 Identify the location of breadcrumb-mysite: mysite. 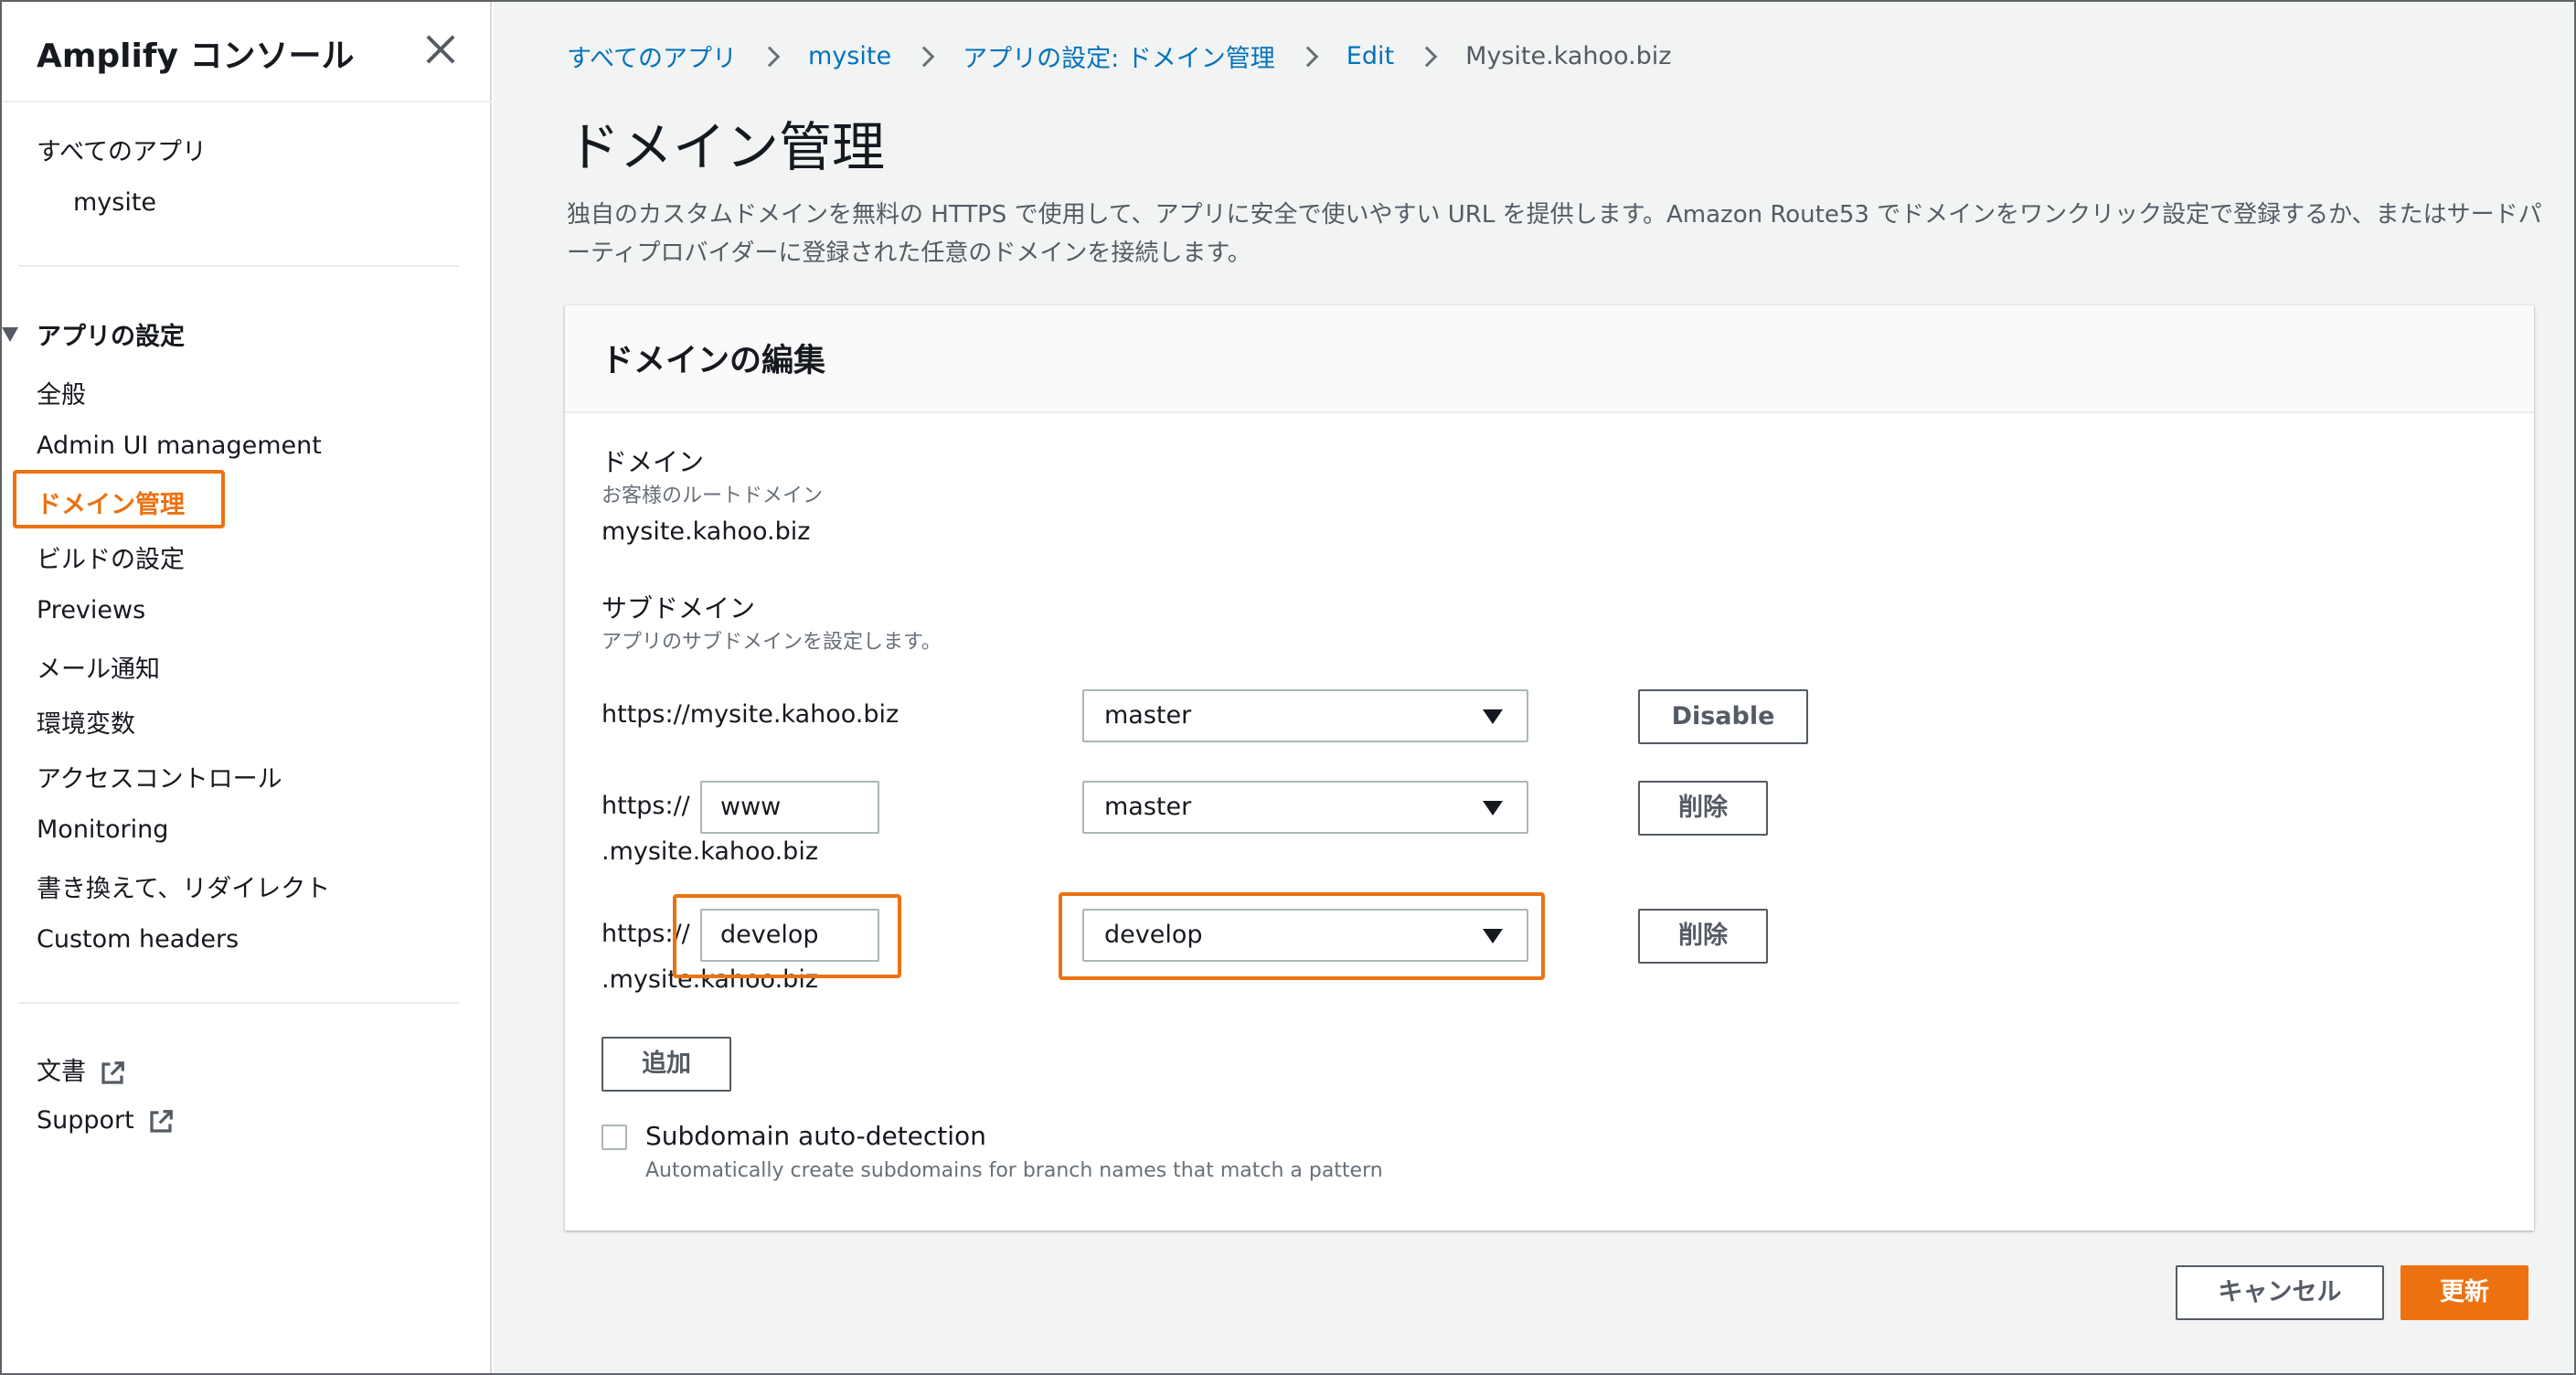
(849, 56).